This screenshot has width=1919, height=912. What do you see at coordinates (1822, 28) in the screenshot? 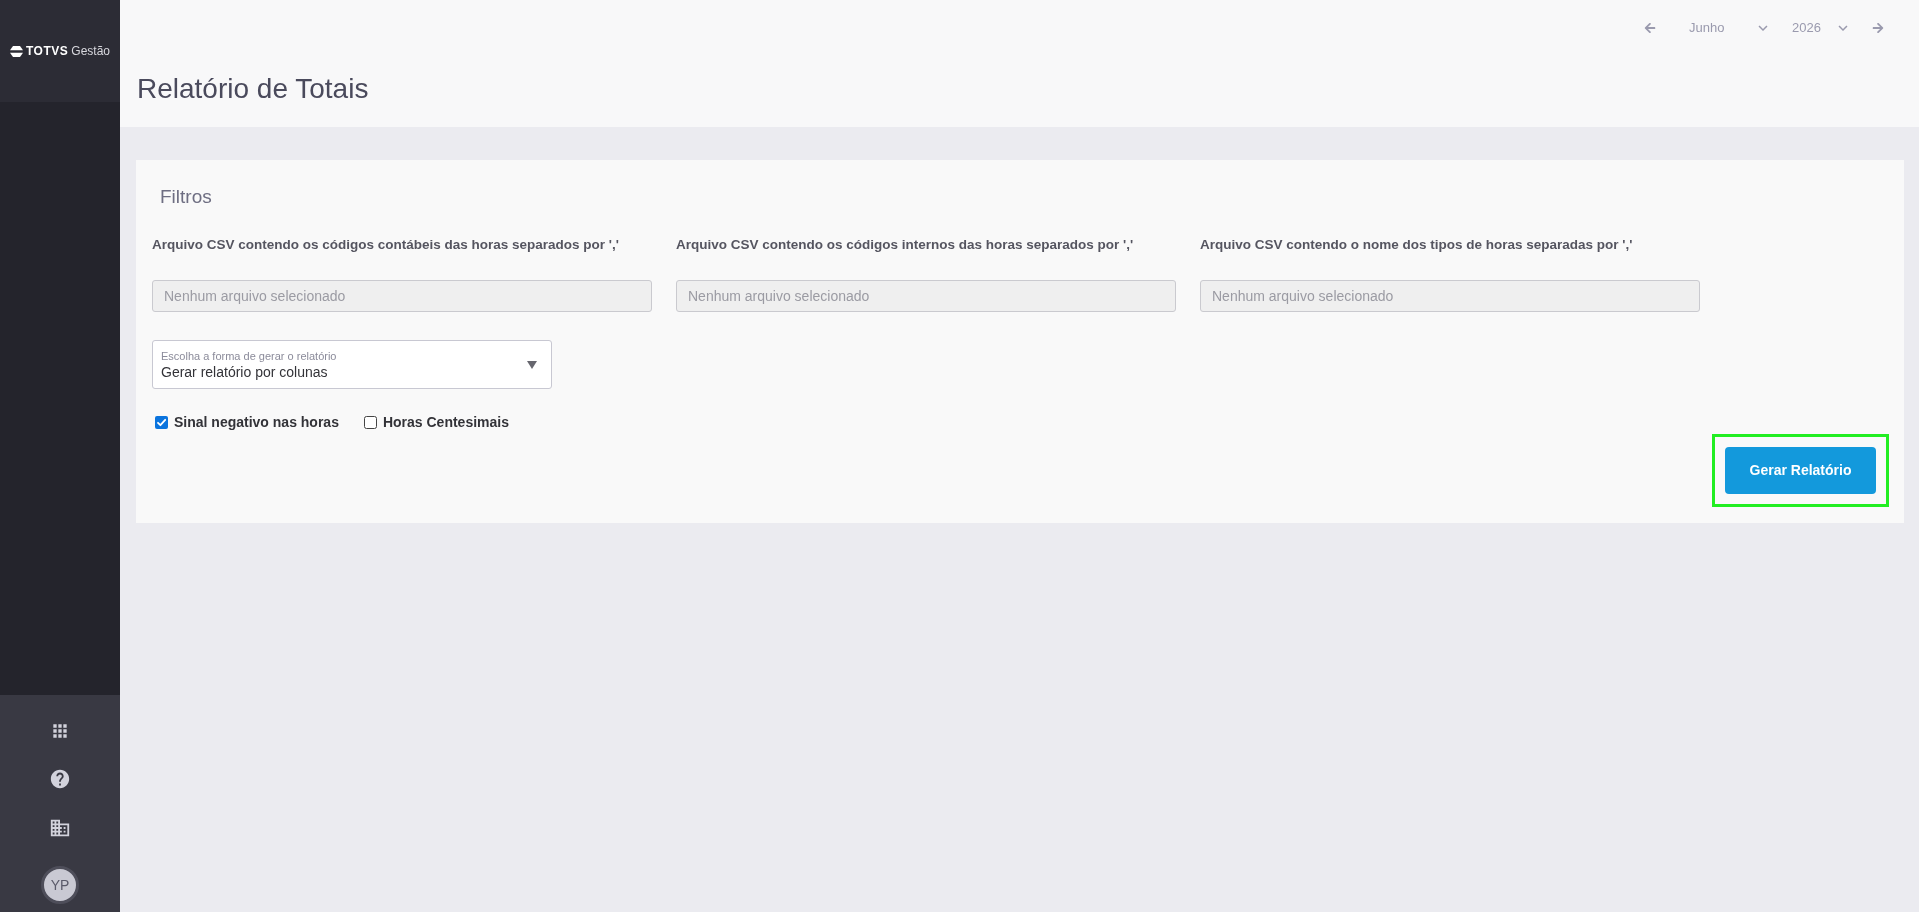
I see `year-select: 2026` at bounding box center [1822, 28].